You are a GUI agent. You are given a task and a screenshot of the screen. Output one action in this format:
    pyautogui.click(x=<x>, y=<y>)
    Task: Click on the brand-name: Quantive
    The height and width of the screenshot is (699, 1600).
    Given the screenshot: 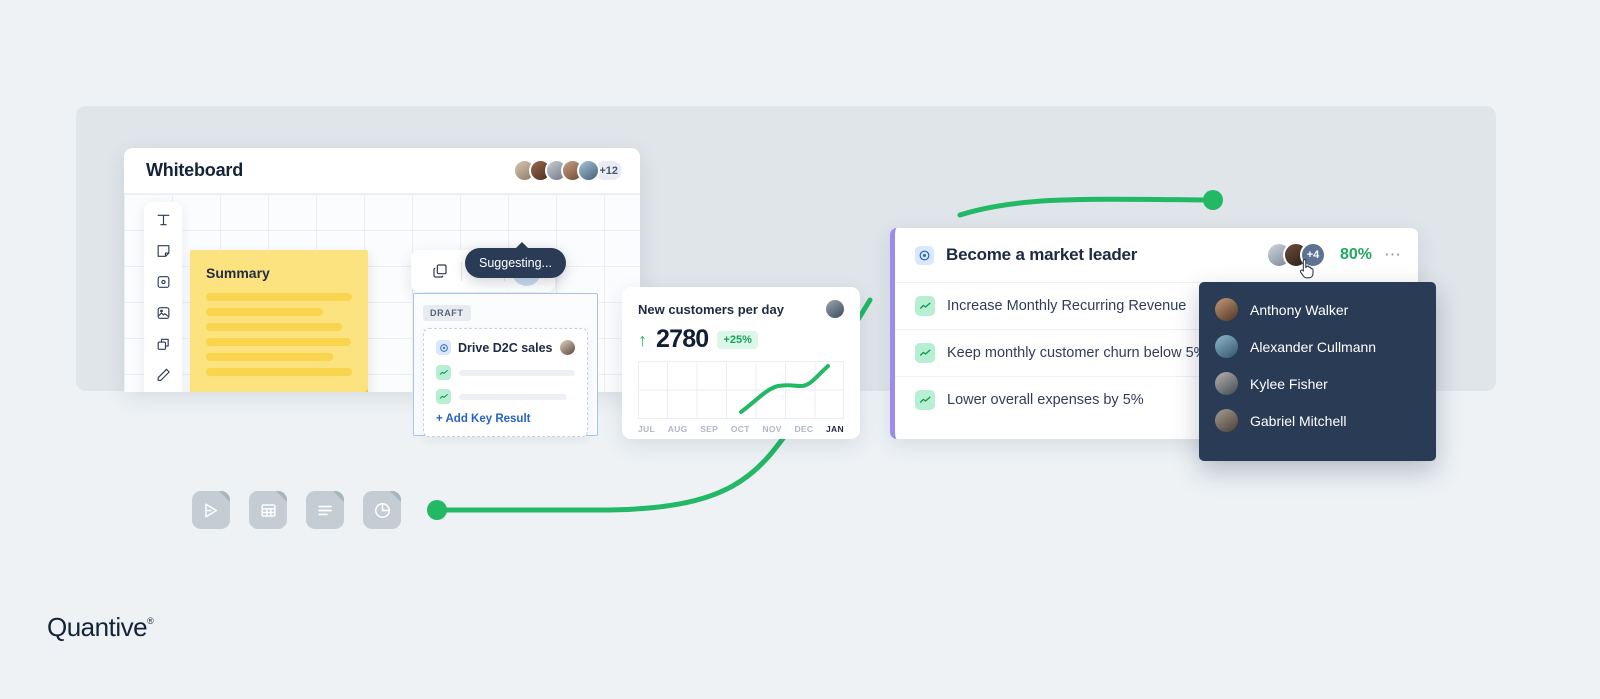 What is the action you would take?
    pyautogui.click(x=97, y=627)
    